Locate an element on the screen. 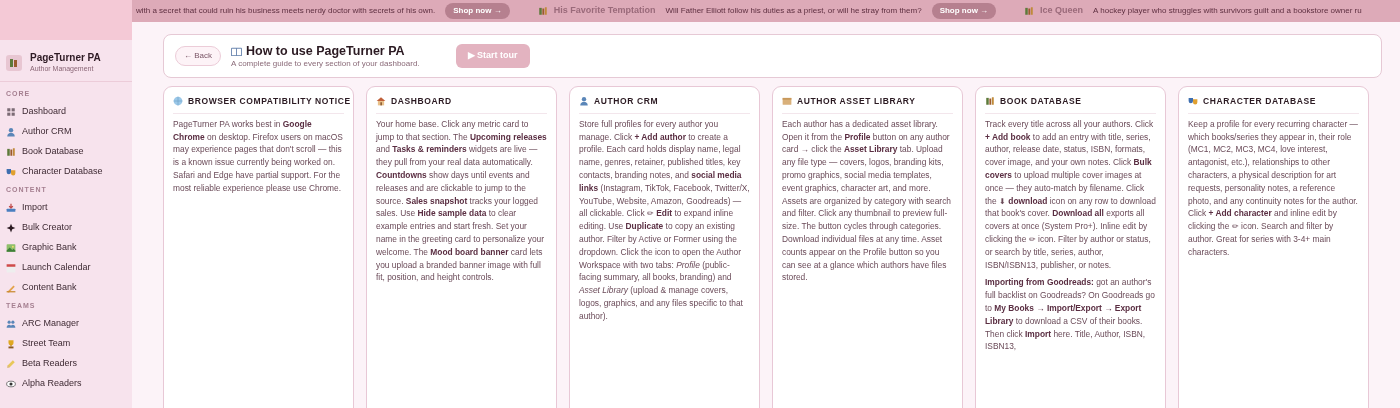 Image resolution: width=1400 pixels, height=408 pixels. book-blurb: with a secret that could ruin his business meets nerdy doctor with secrets of his own. is located at coordinates (286, 11).